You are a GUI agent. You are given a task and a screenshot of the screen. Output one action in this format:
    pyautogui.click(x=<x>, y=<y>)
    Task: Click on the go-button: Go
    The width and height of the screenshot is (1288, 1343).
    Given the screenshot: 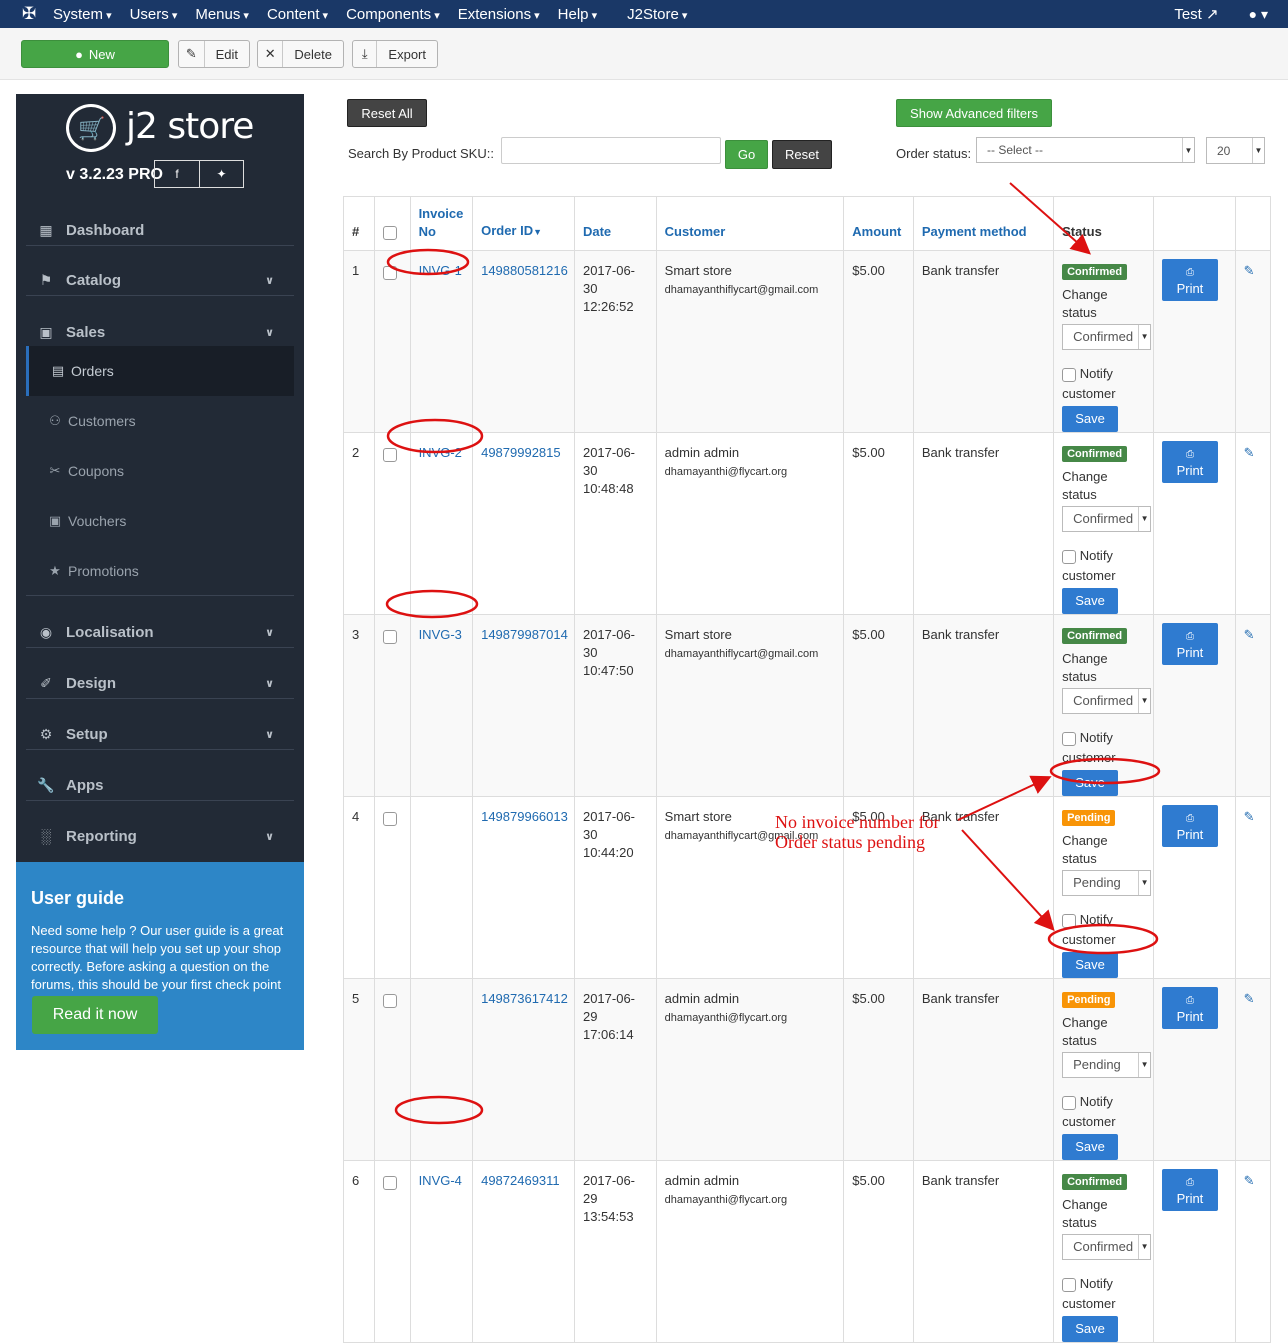 What is the action you would take?
    pyautogui.click(x=746, y=154)
    